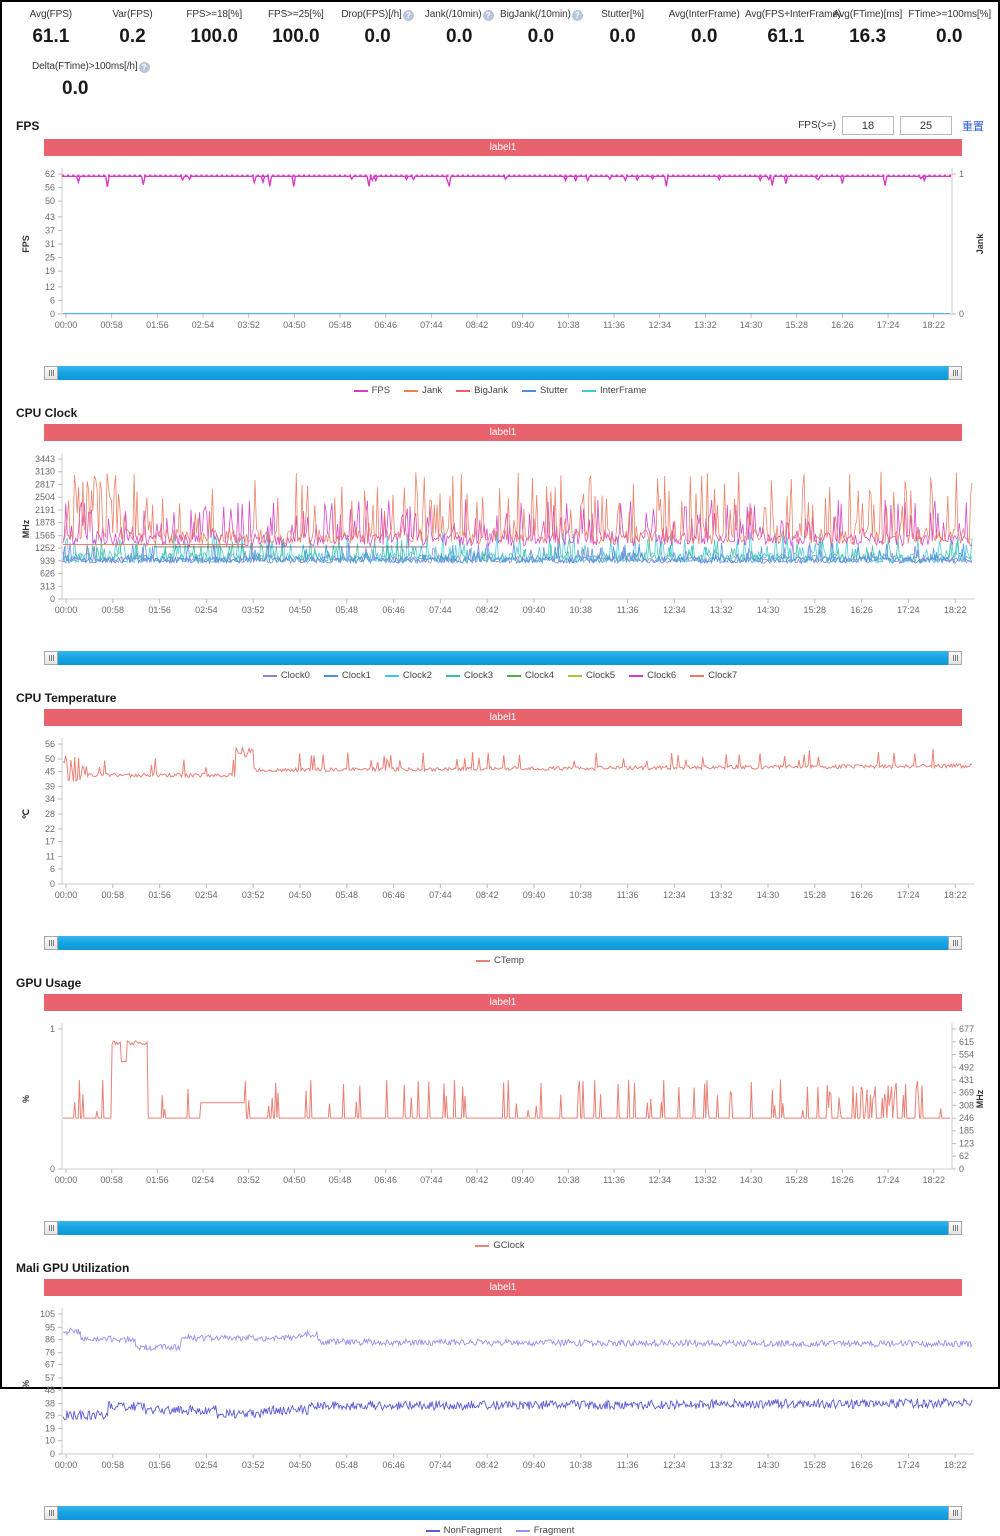 The image size is (1000, 1536). What do you see at coordinates (674, 895) in the screenshot?
I see `svg-text: 12:34` at bounding box center [674, 895].